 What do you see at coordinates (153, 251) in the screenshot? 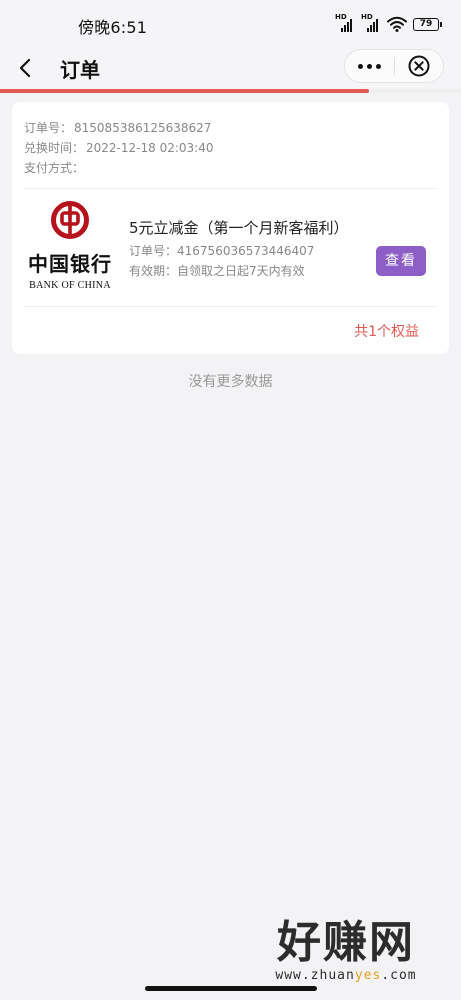
I see `benefit-order-number-label: 订单号：` at bounding box center [153, 251].